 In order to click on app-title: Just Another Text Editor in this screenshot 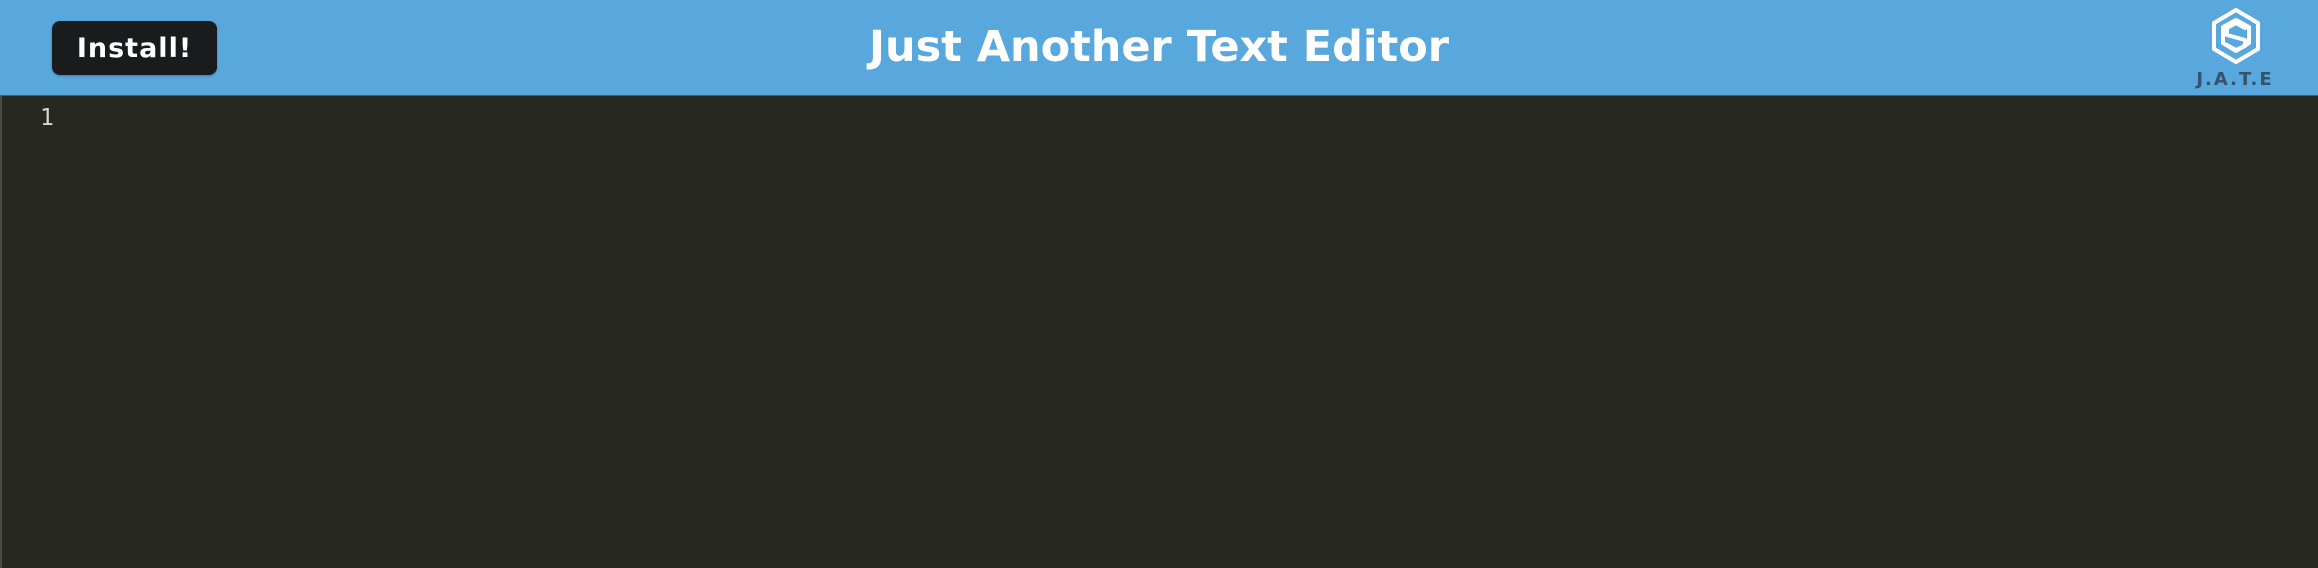, I will do `click(1159, 47)`.